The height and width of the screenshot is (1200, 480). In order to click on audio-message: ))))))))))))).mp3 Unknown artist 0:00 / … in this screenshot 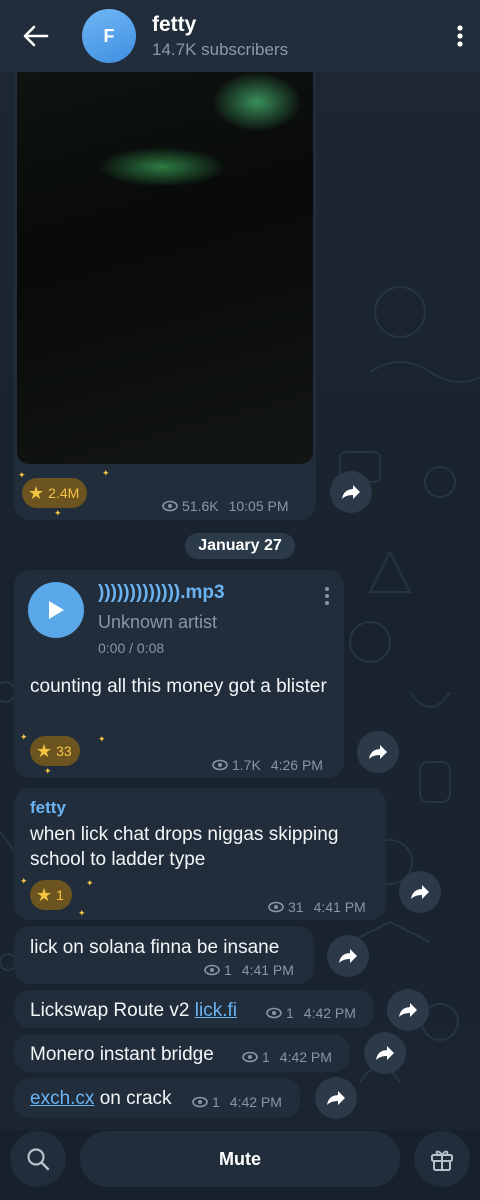, I will do `click(179, 674)`.